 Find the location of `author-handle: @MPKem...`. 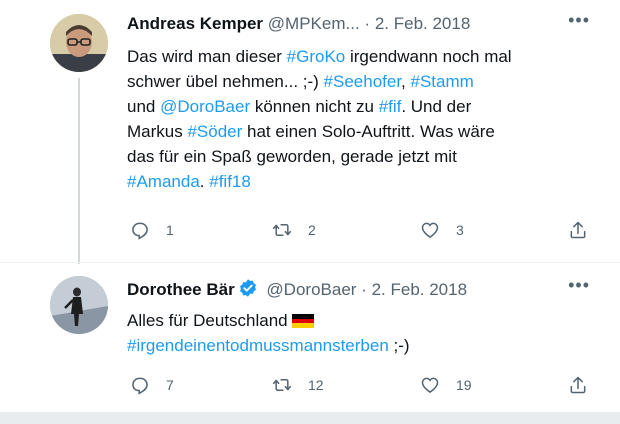

author-handle: @MPKem... is located at coordinates (314, 23).